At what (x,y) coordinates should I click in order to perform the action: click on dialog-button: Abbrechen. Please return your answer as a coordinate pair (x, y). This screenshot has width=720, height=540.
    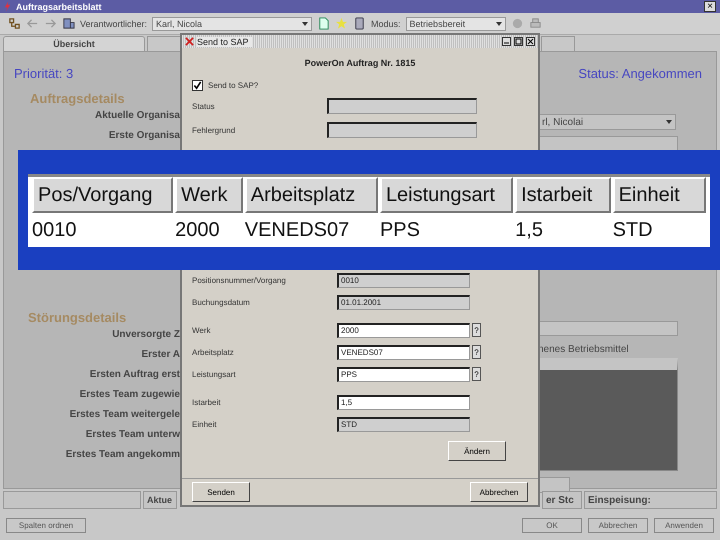
    Looking at the image, I should click on (618, 525).